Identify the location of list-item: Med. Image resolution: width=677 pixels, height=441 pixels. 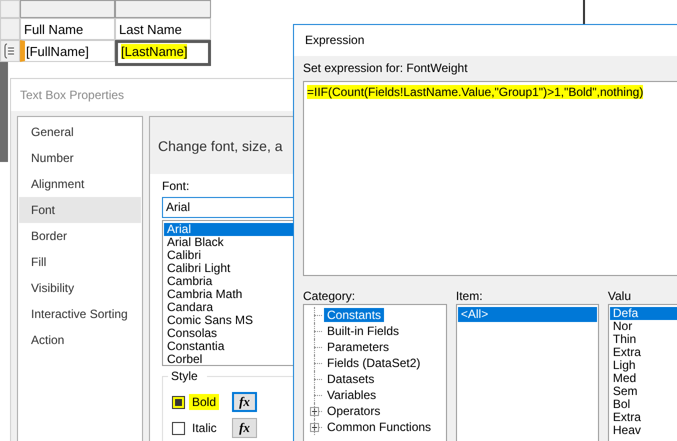
(643, 378).